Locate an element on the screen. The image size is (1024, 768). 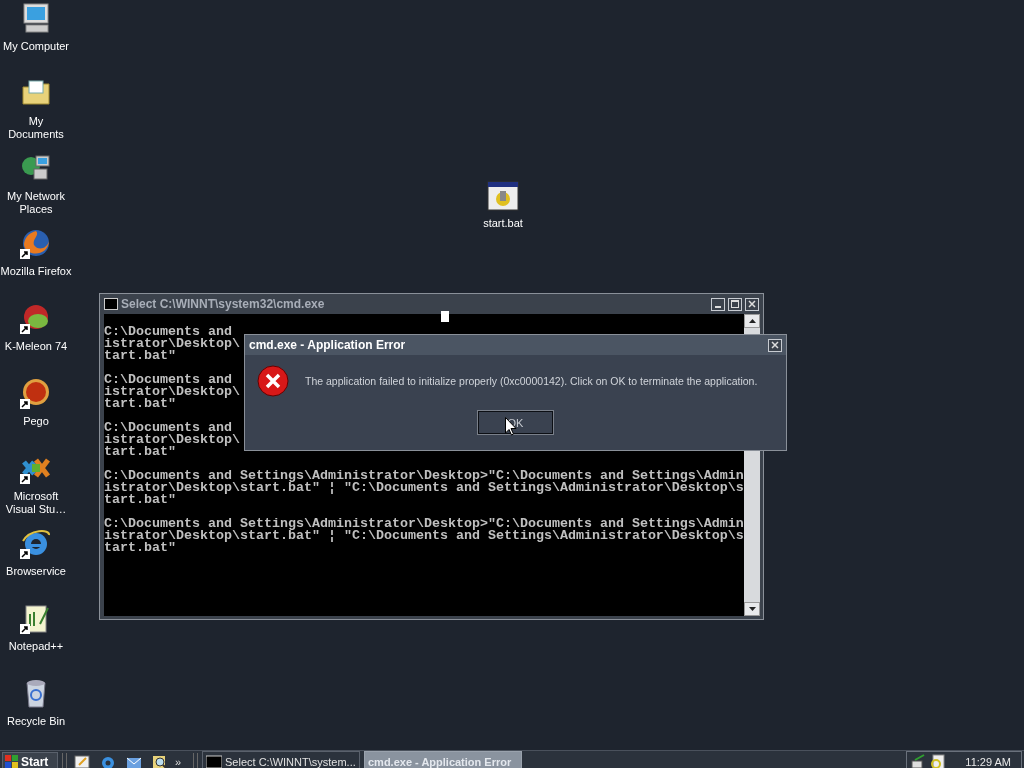
down-arrow-icon is located at coordinates (752, 609).